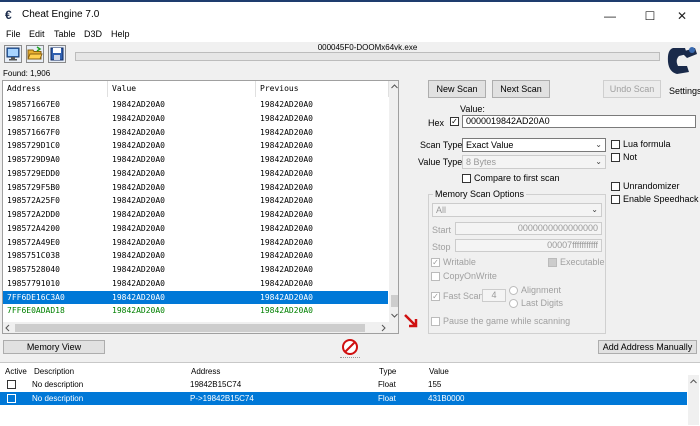 The height and width of the screenshot is (426, 700). Describe the element at coordinates (195, 284) in the screenshot. I see `result-row: 19857791010 19842AD20A0 19842AD20A0` at that location.